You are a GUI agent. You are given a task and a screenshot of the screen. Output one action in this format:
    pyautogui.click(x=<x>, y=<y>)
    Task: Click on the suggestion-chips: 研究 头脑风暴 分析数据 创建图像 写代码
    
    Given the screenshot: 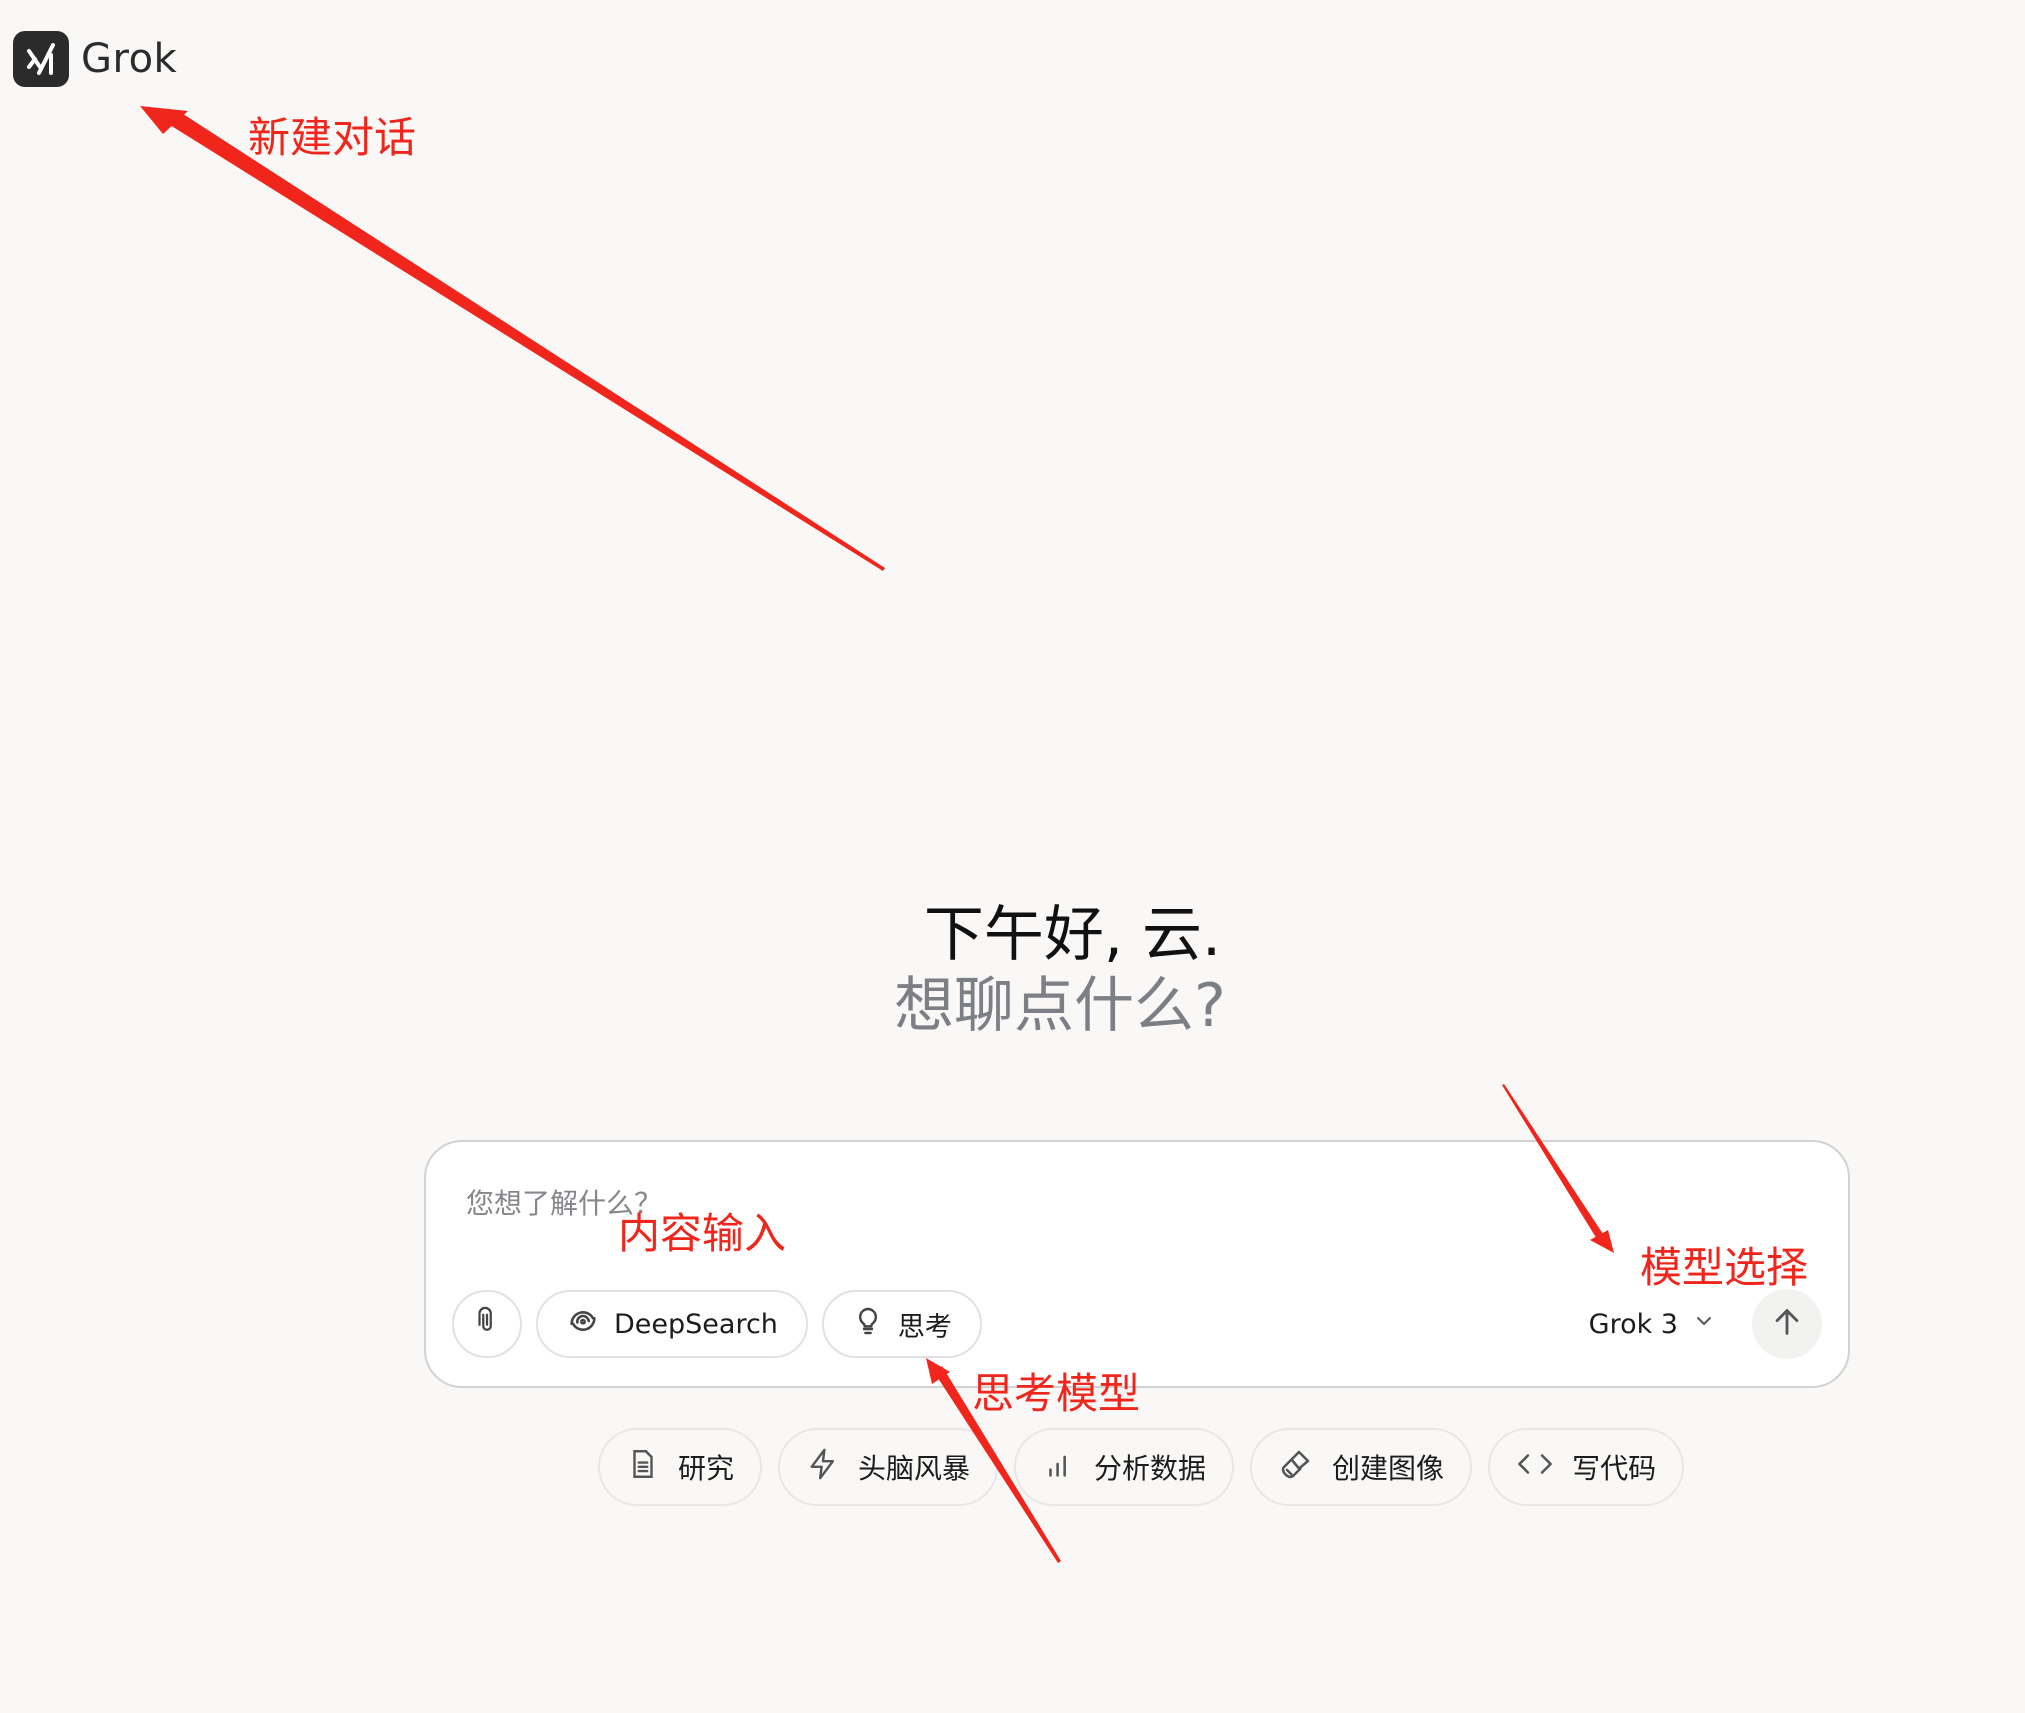 What is the action you would take?
    pyautogui.click(x=1141, y=1467)
    